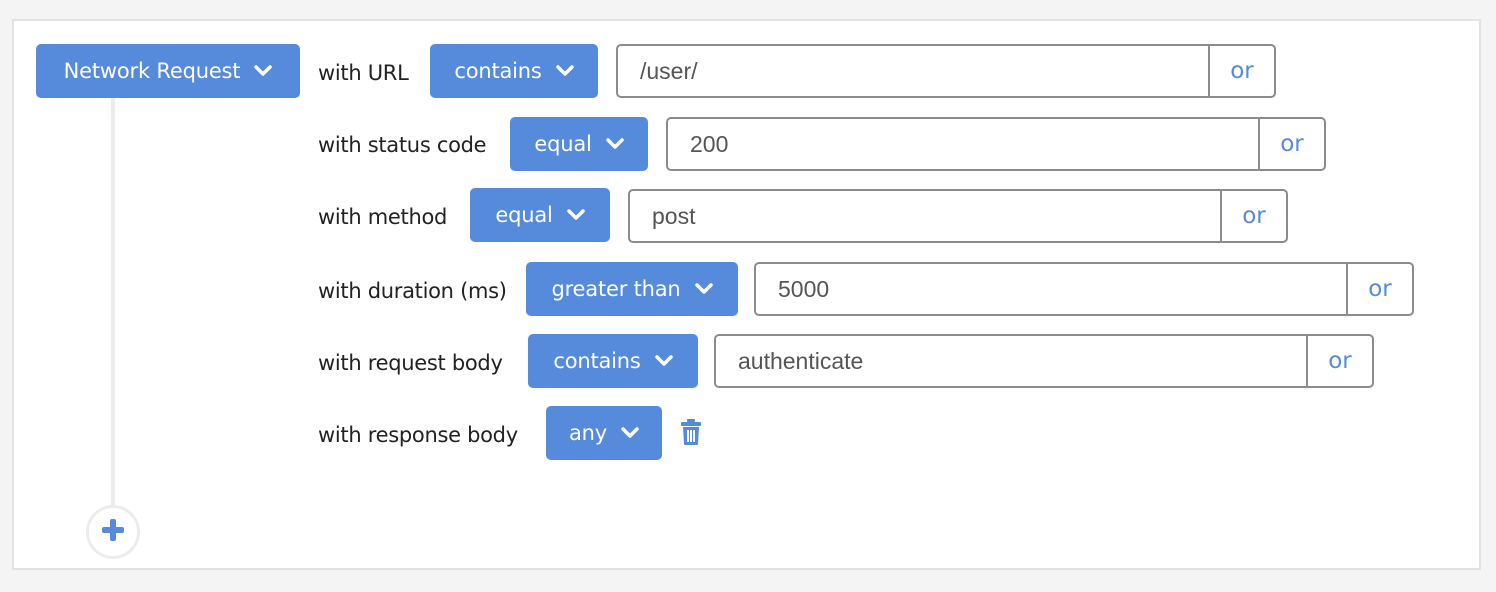 The height and width of the screenshot is (592, 1496). What do you see at coordinates (402, 145) in the screenshot?
I see `condition-label-status-code: with status code` at bounding box center [402, 145].